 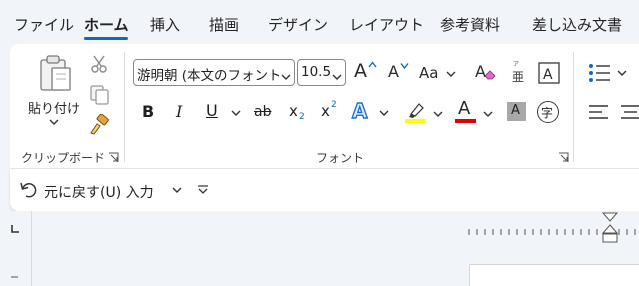 What do you see at coordinates (29, 190) in the screenshot?
I see `undo-icon` at bounding box center [29, 190].